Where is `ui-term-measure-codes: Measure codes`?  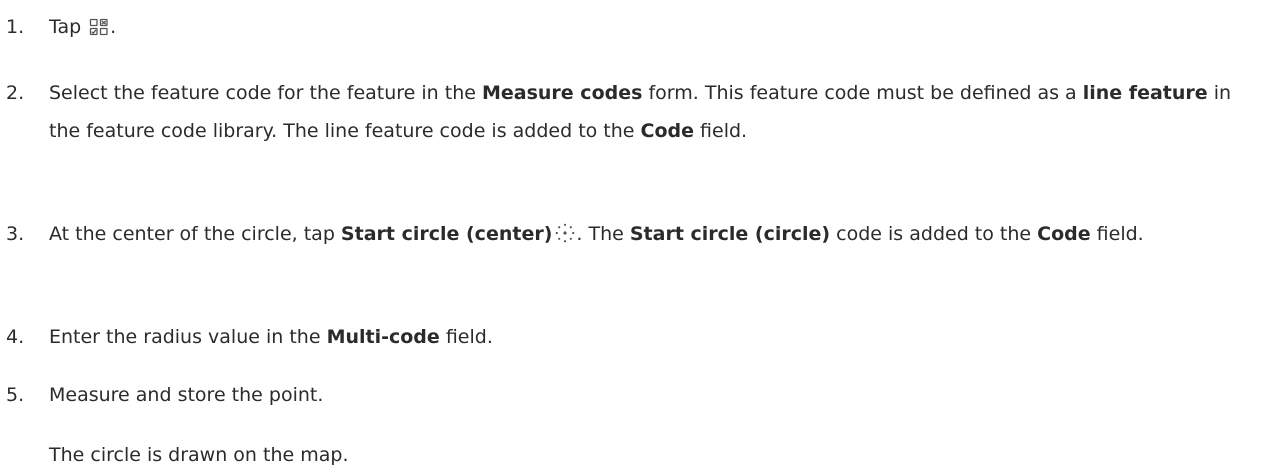
ui-term-measure-codes: Measure codes is located at coordinates (562, 93).